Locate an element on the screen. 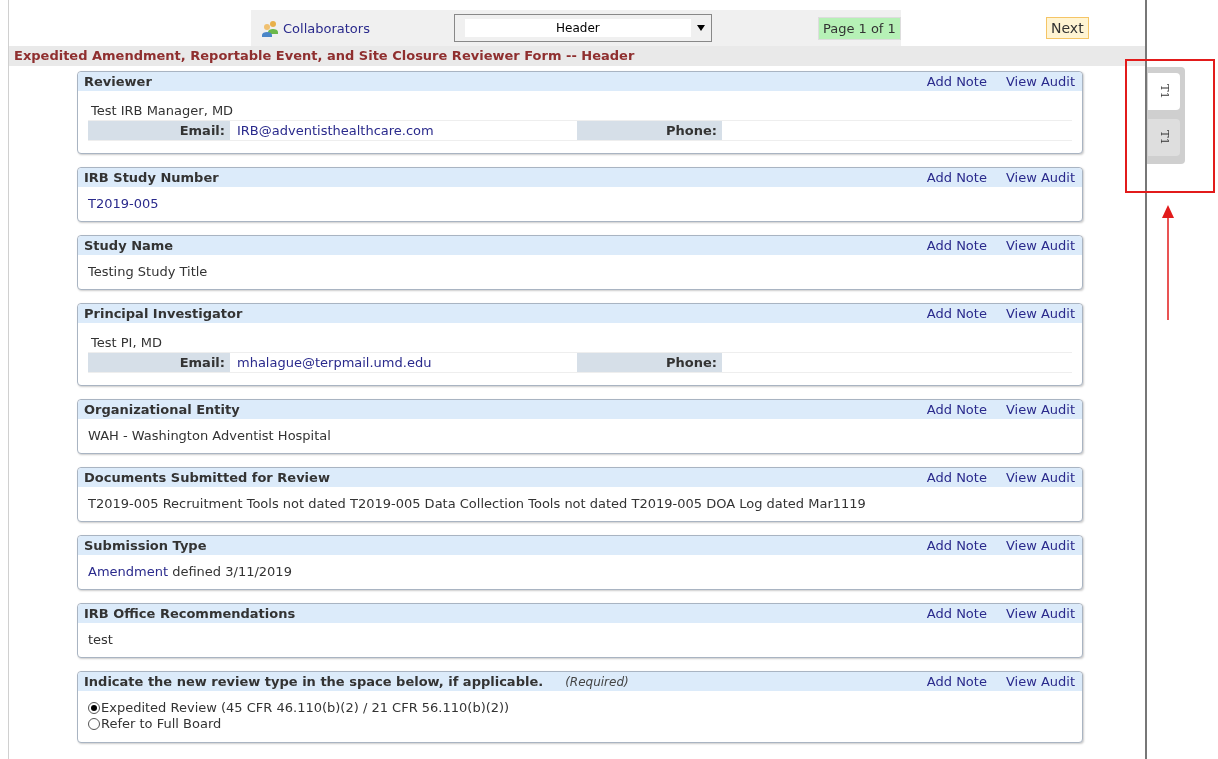  section-title: Organizational Entity is located at coordinates (162, 409).